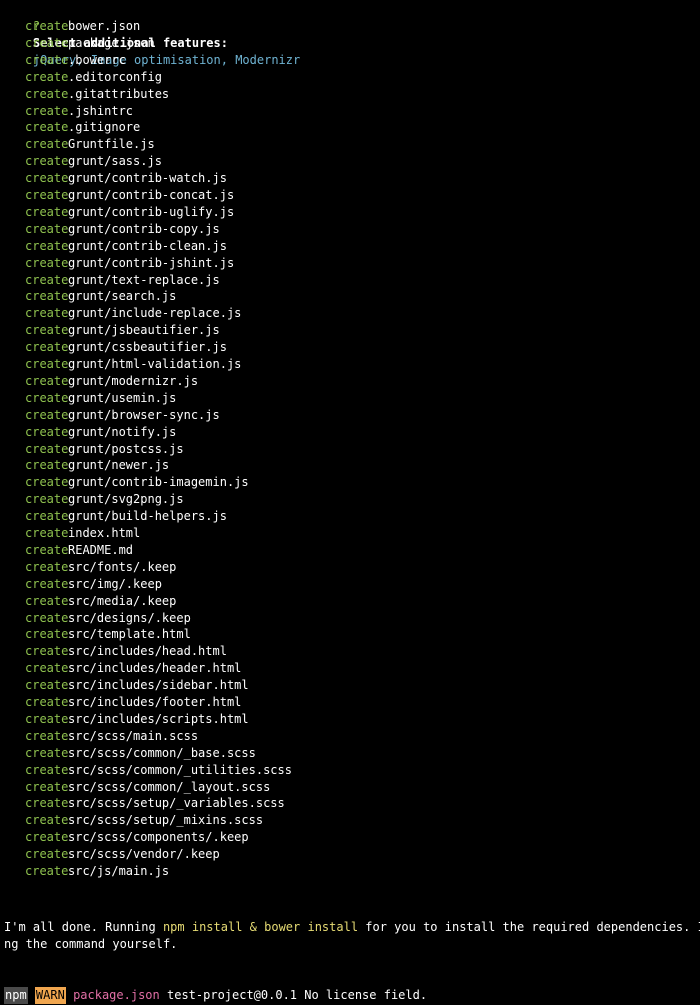 This screenshot has width=700, height=1005. I want to click on created-file-path: grunt/newer.js, so click(119, 465).